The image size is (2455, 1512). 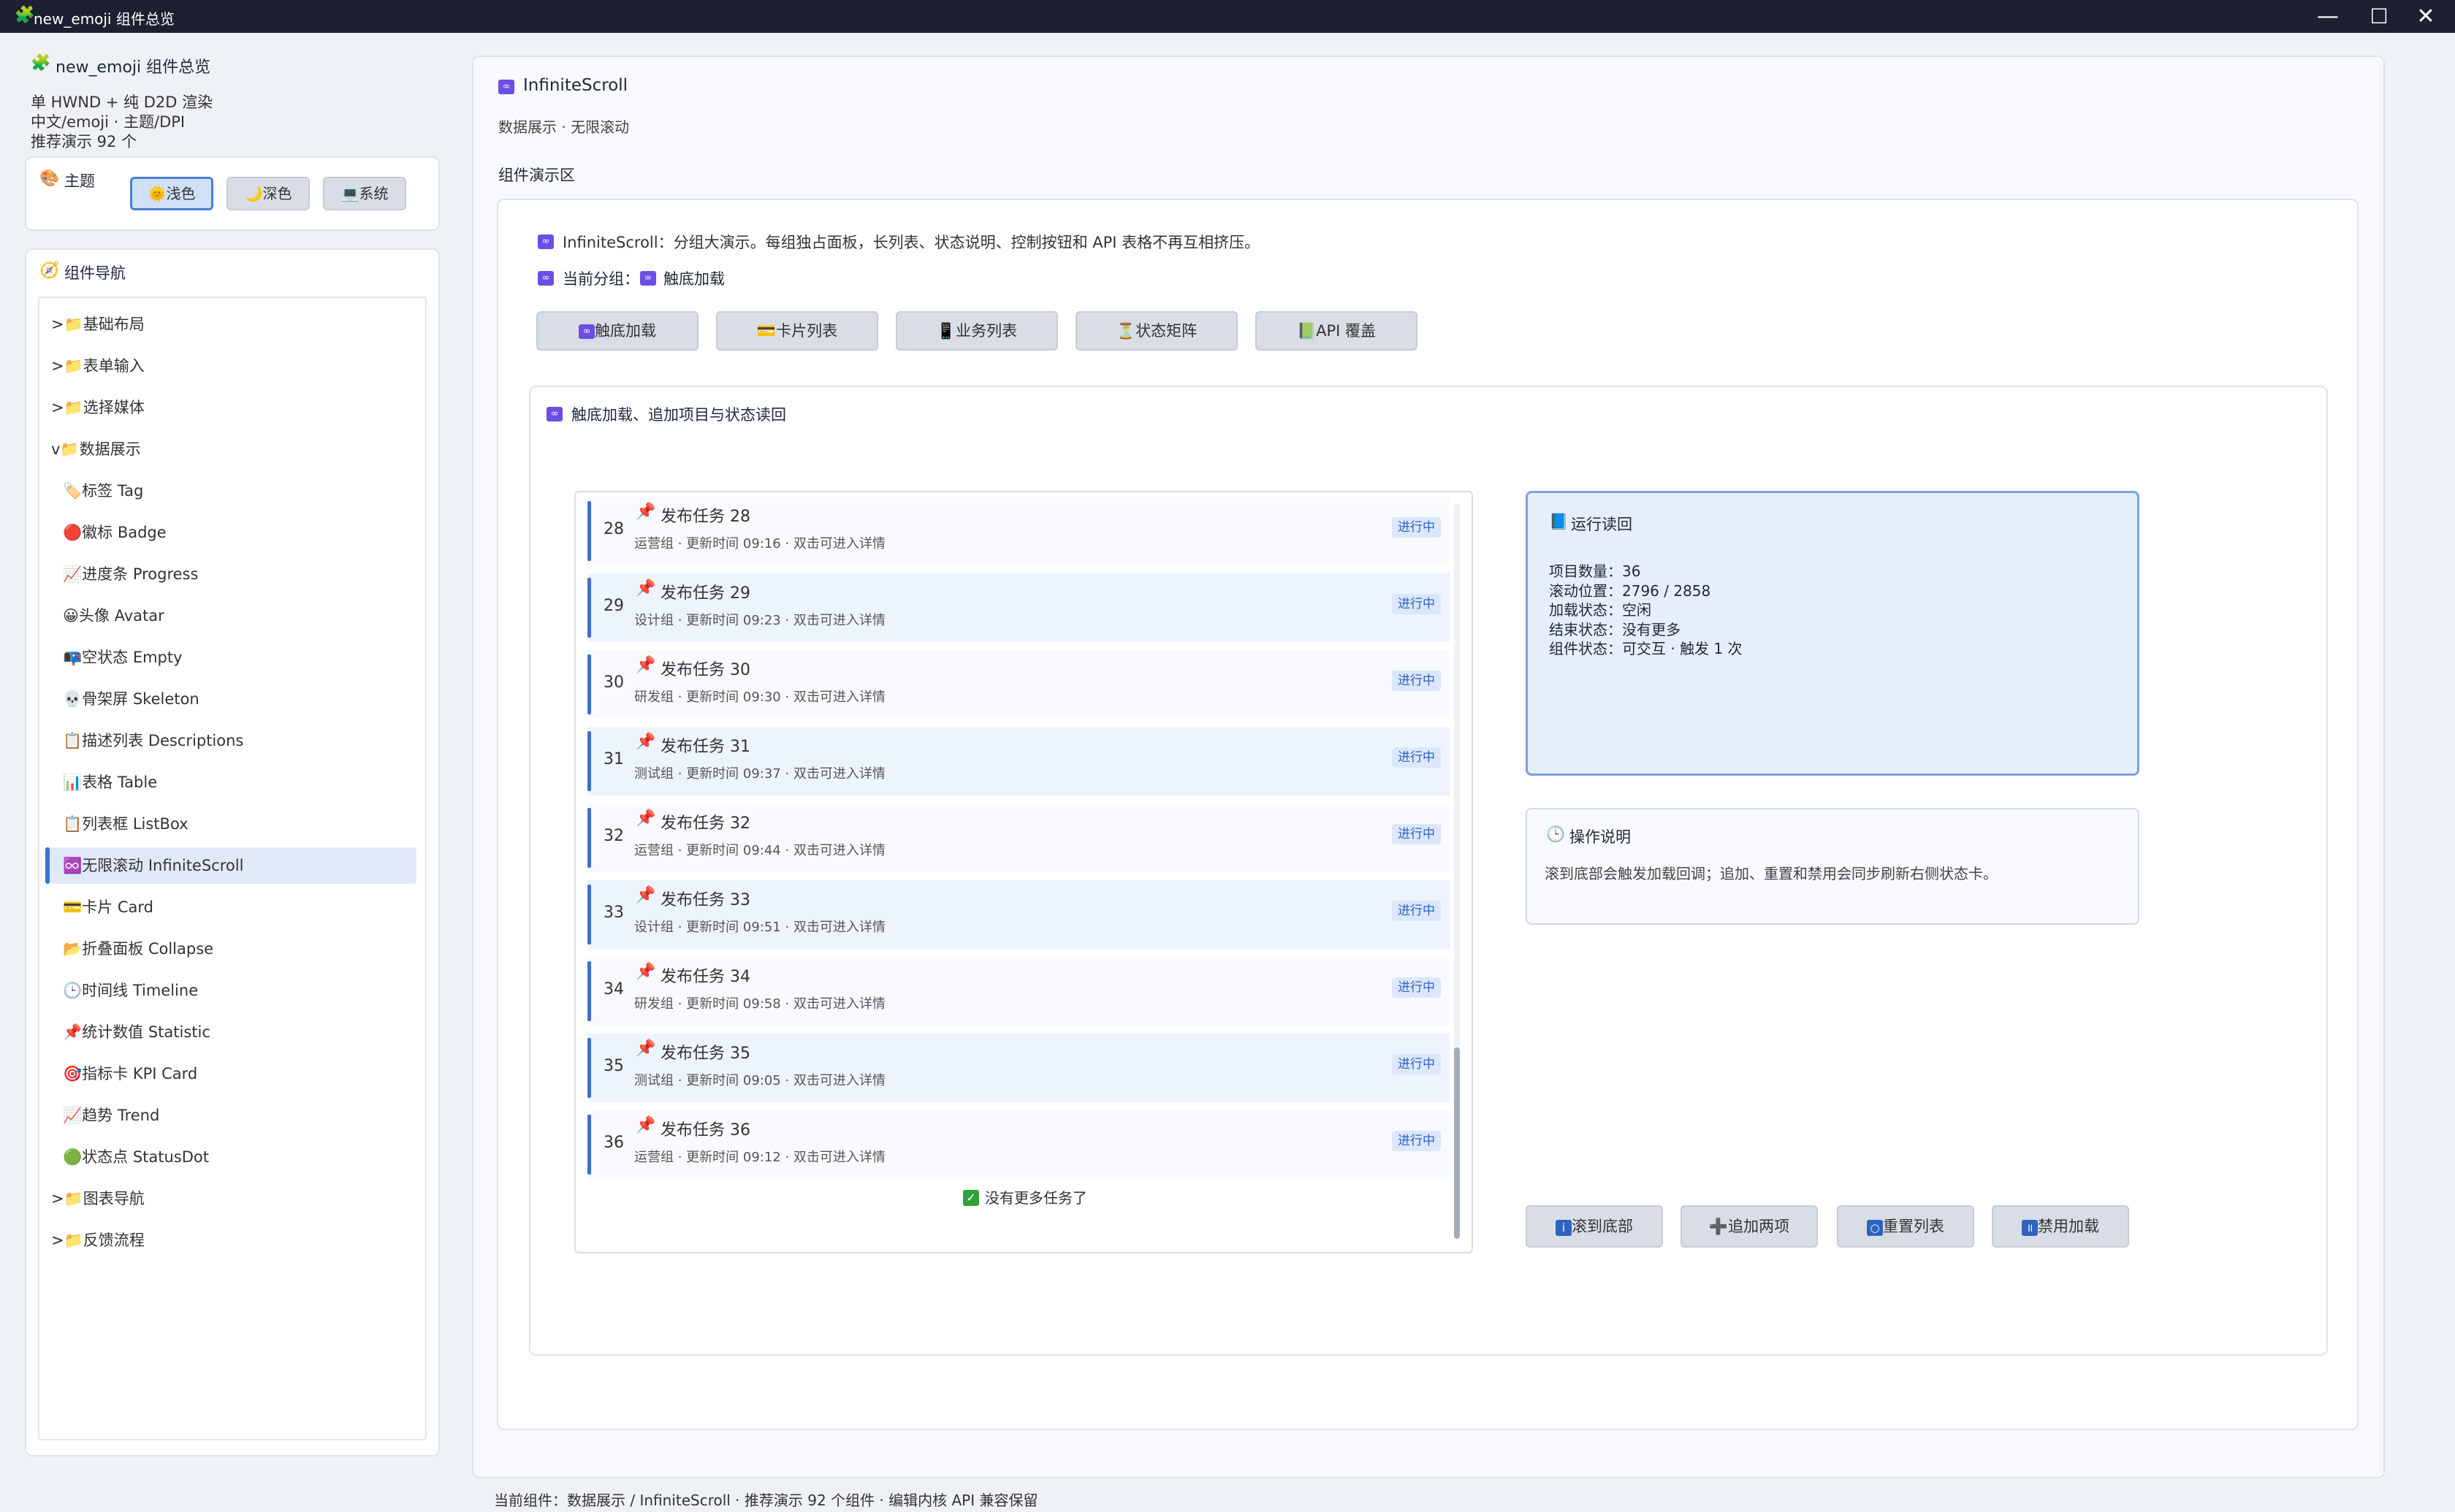 I want to click on group-value: 触底加载, so click(x=694, y=279).